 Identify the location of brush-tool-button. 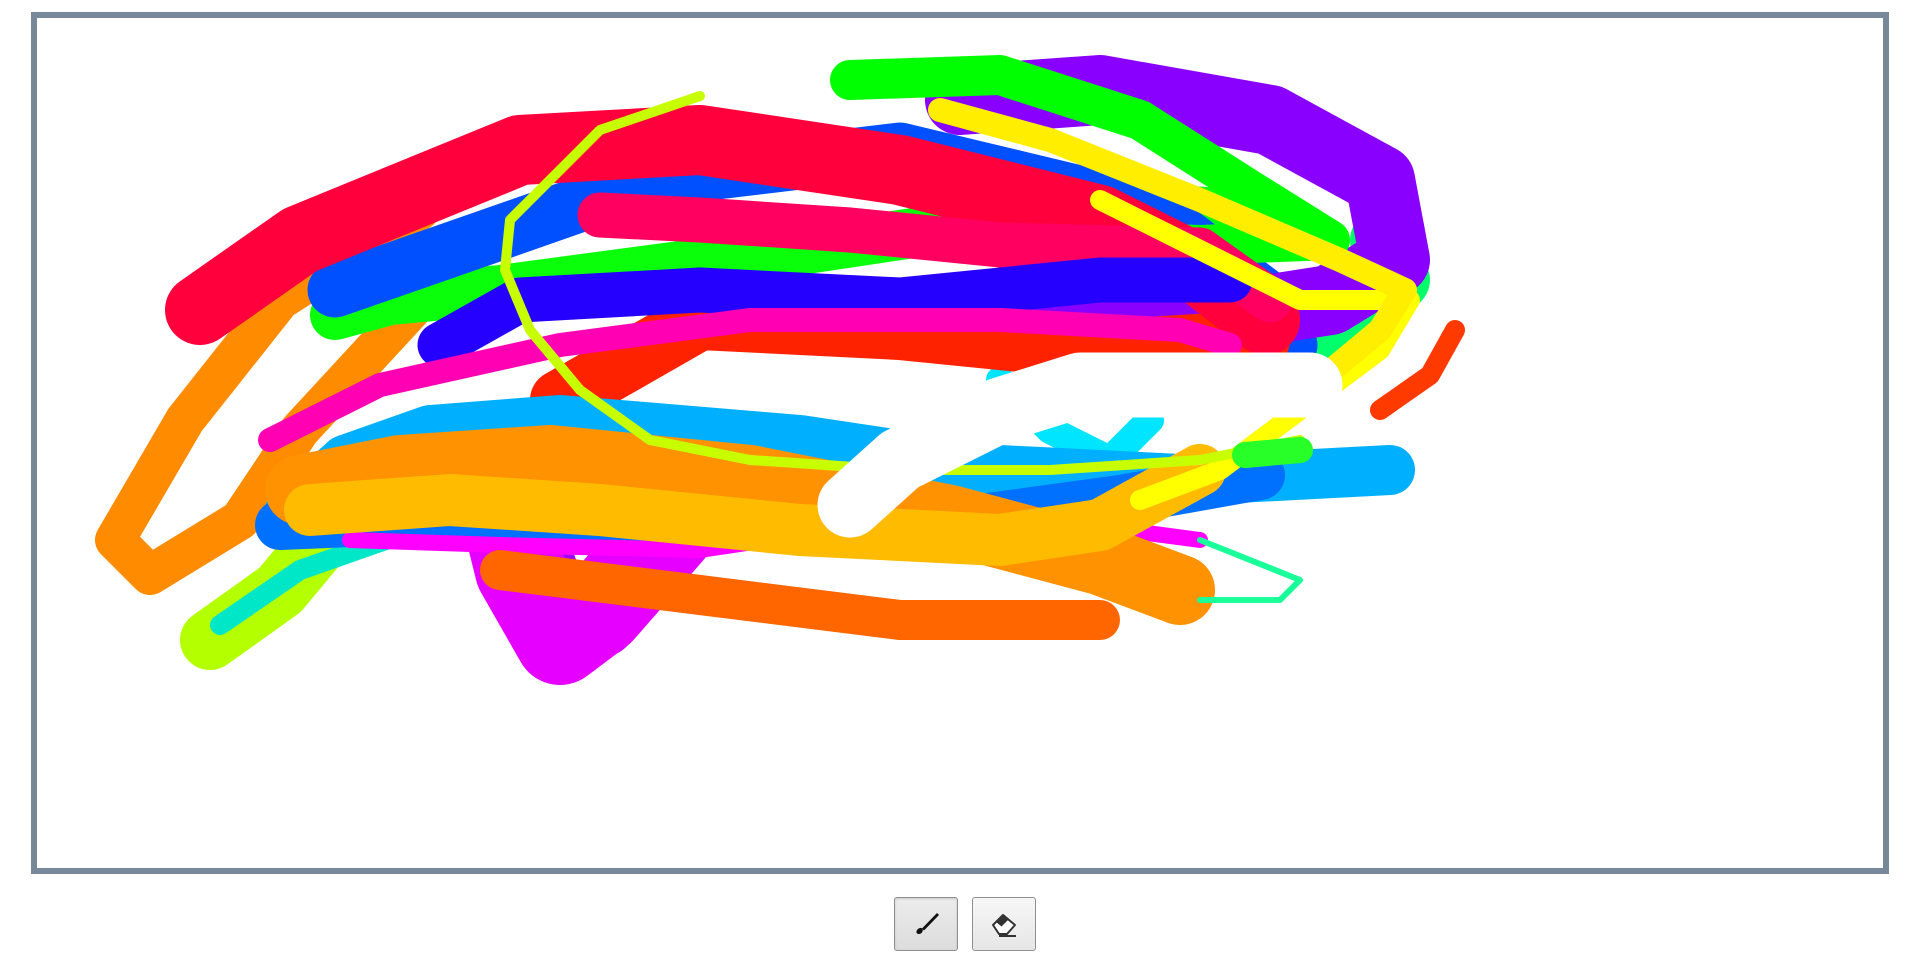
(926, 924).